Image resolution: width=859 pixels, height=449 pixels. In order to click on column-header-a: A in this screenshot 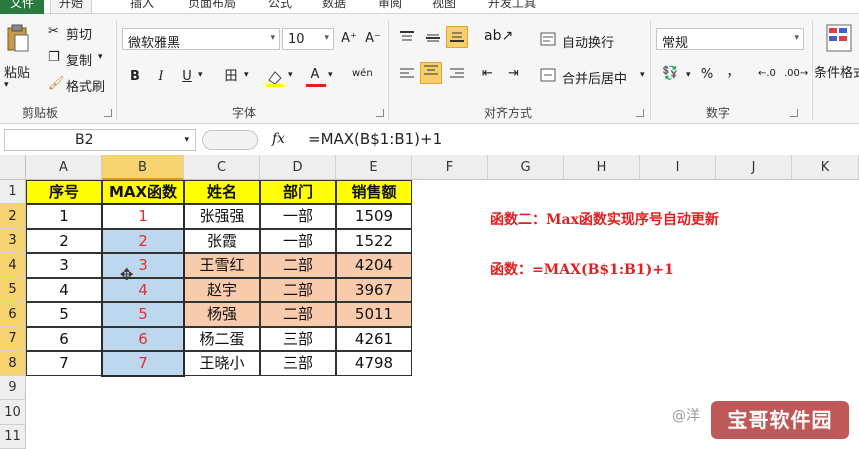, I will do `click(64, 167)`.